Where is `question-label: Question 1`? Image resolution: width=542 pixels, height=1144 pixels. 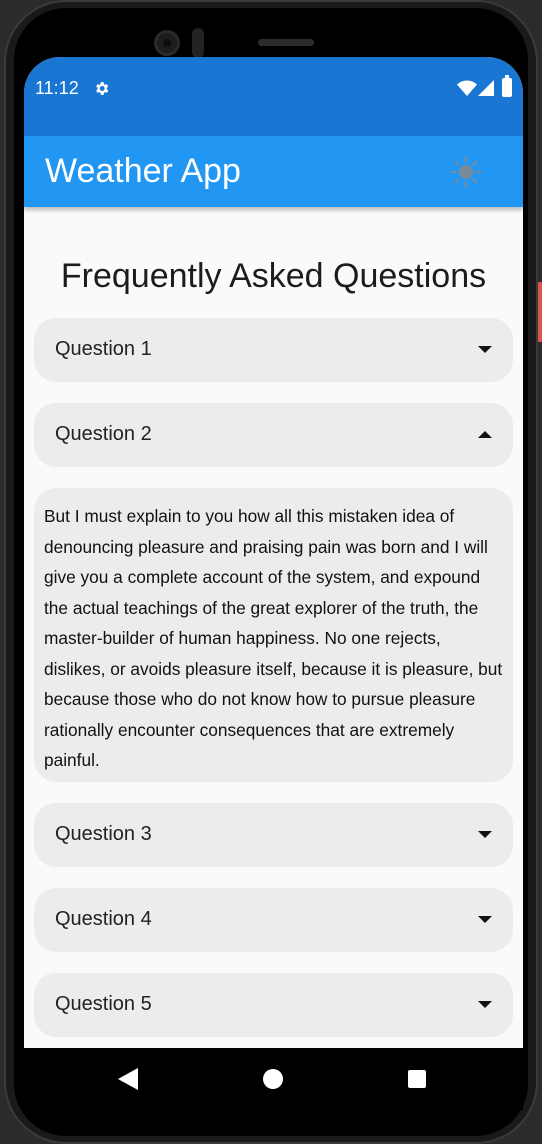 question-label: Question 1 is located at coordinates (103, 349).